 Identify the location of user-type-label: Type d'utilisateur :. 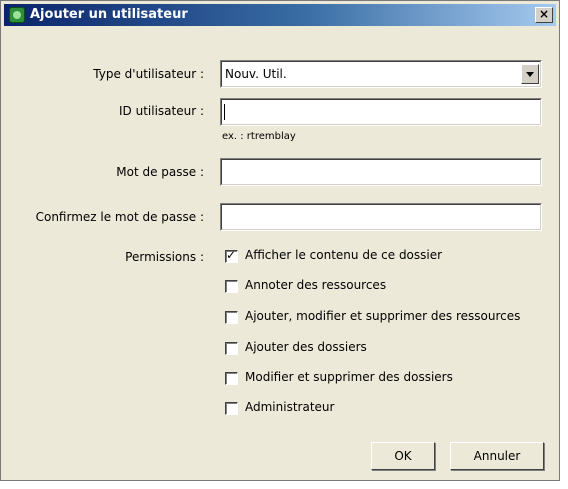
(148, 74).